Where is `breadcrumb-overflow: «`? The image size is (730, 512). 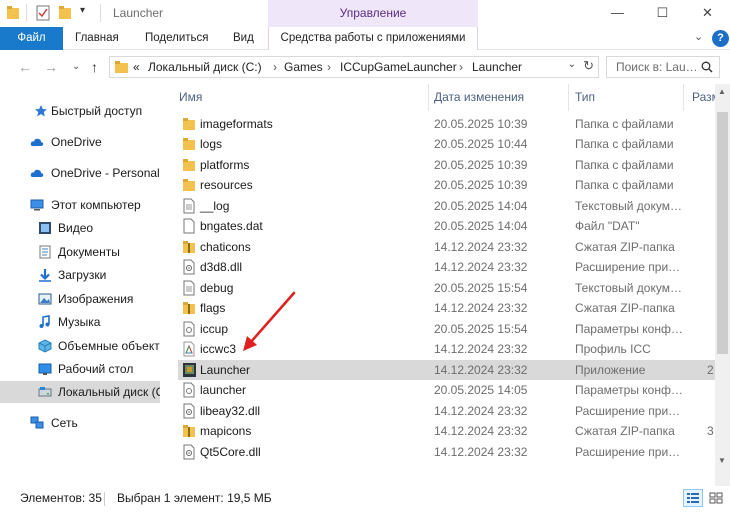 breadcrumb-overflow: « is located at coordinates (136, 67).